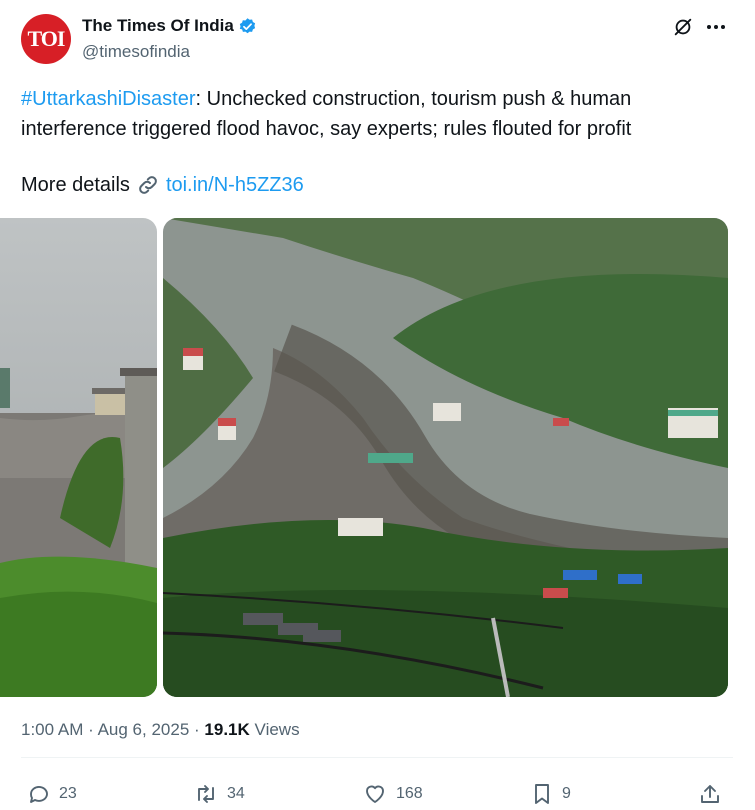  I want to click on author-name-row: The Times Of India, so click(169, 26).